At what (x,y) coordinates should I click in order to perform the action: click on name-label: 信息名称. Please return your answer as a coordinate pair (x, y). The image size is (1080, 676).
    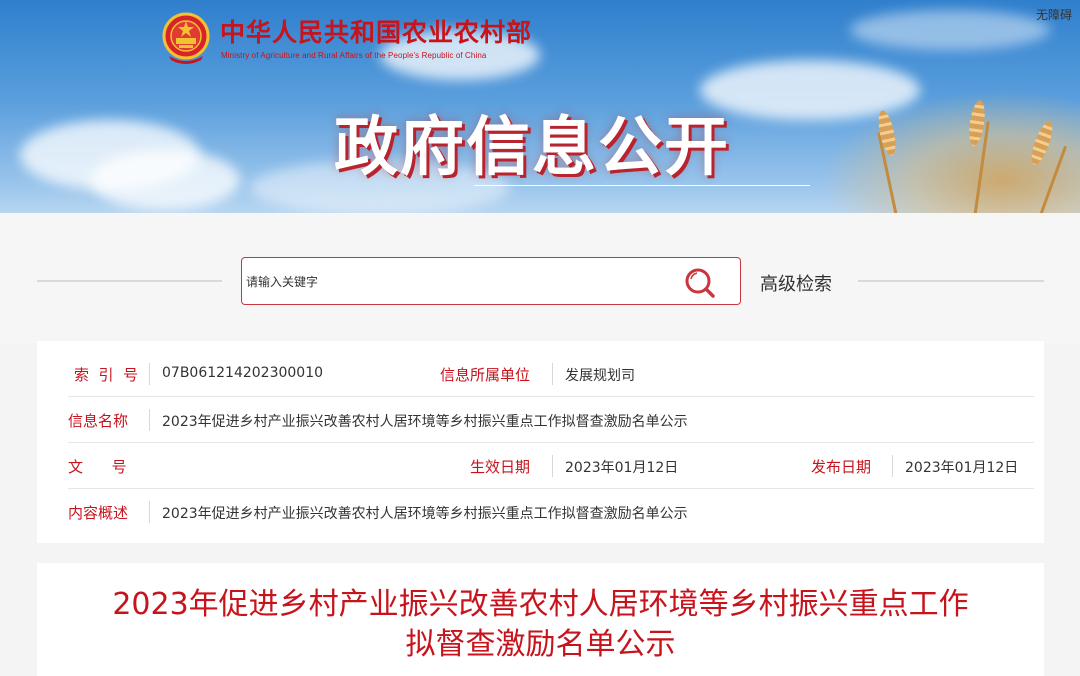
    Looking at the image, I should click on (98, 421).